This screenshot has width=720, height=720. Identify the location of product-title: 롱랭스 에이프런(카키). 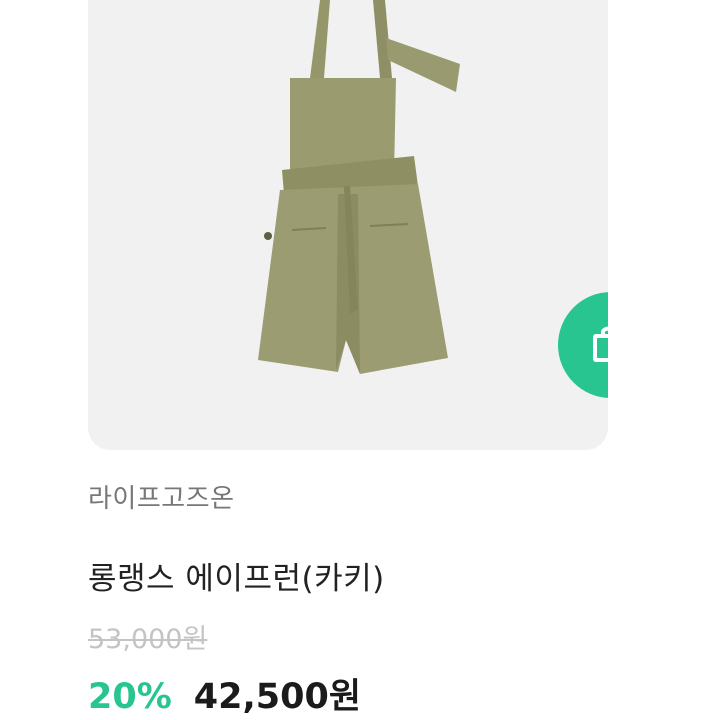
(236, 575).